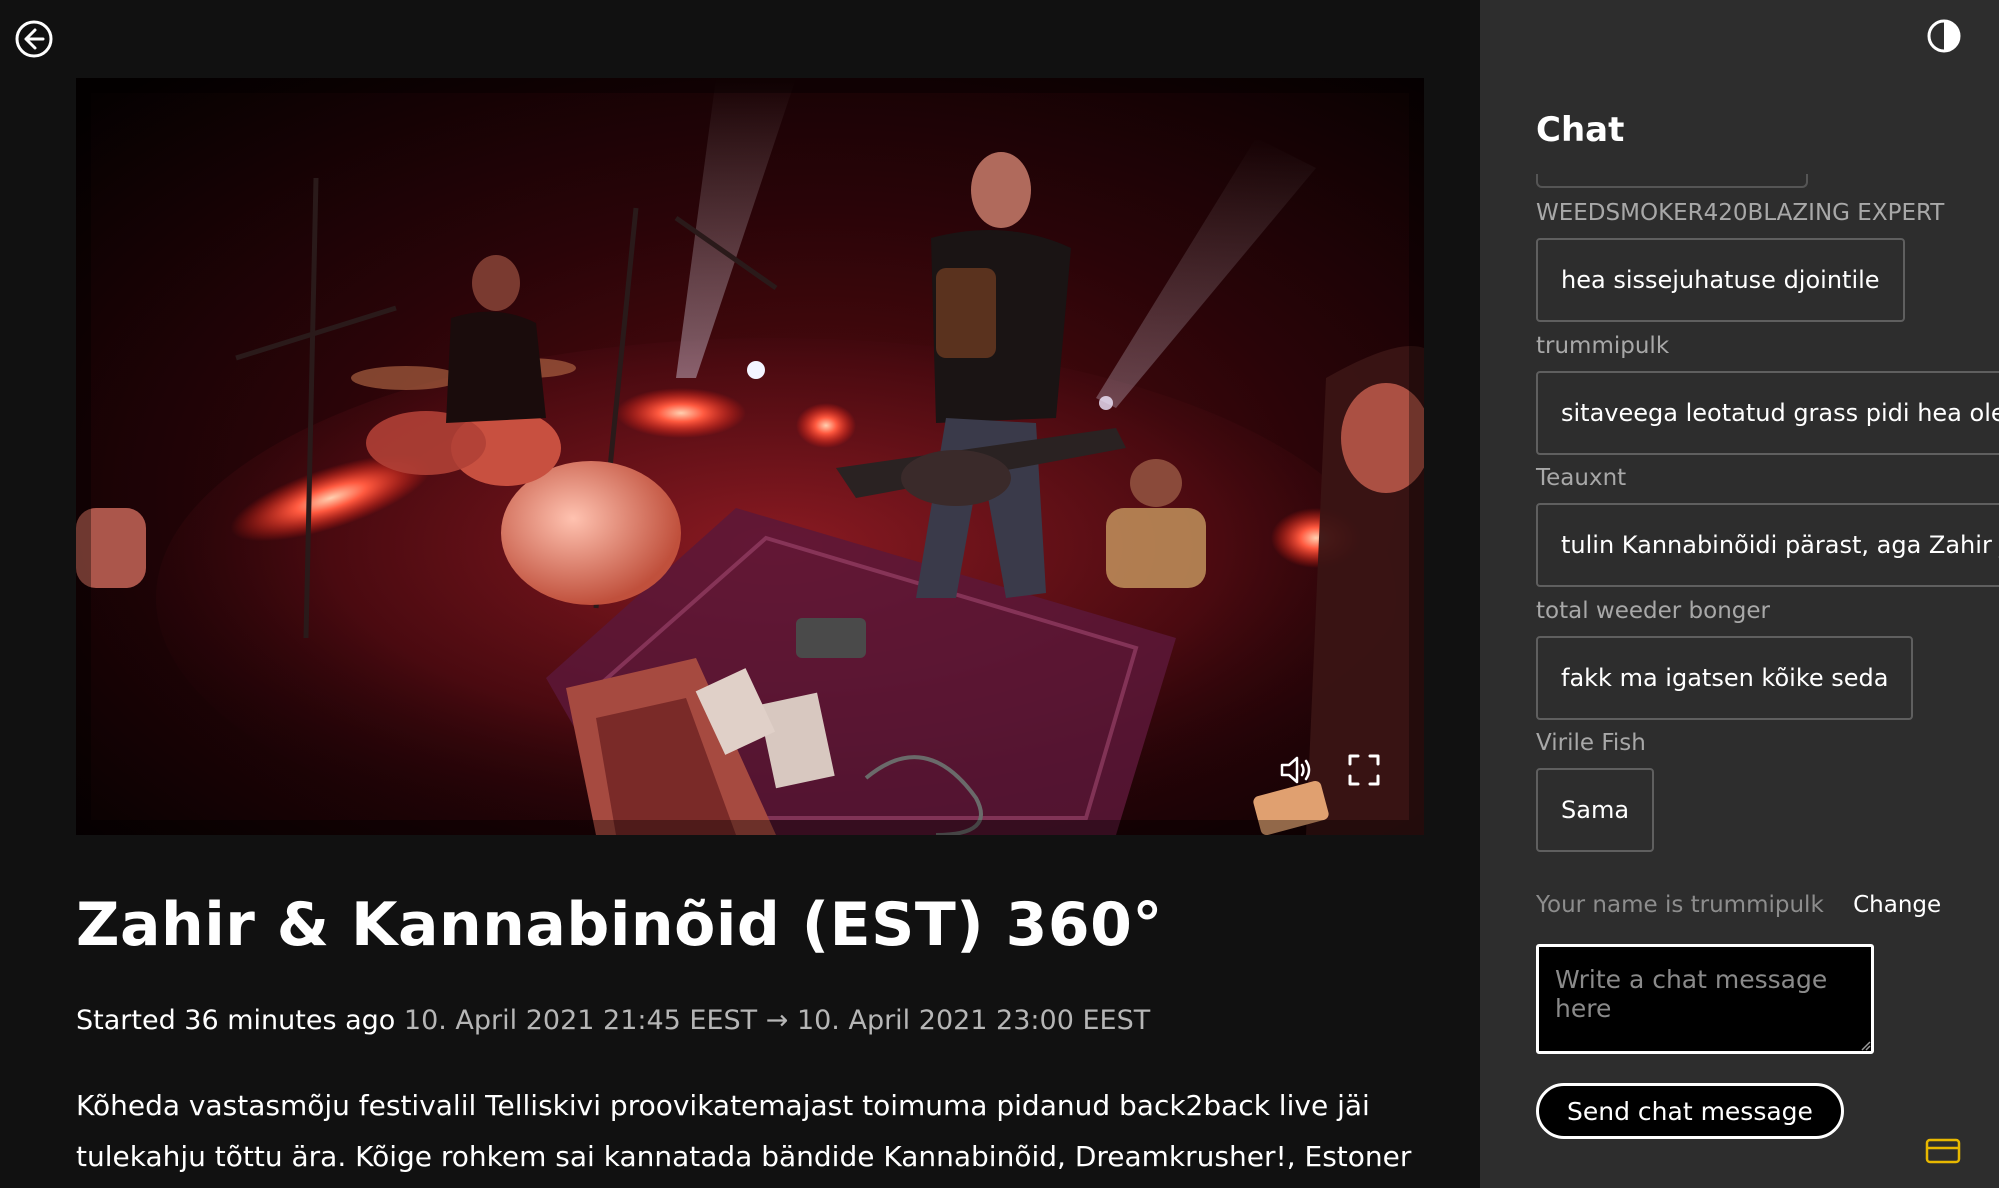 The image size is (1999, 1188). I want to click on volume-button, so click(1296, 770).